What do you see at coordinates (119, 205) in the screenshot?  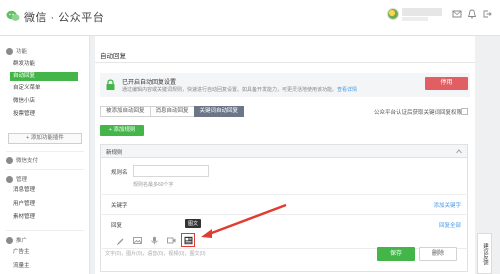 I see `keyword-label: 关键字` at bounding box center [119, 205].